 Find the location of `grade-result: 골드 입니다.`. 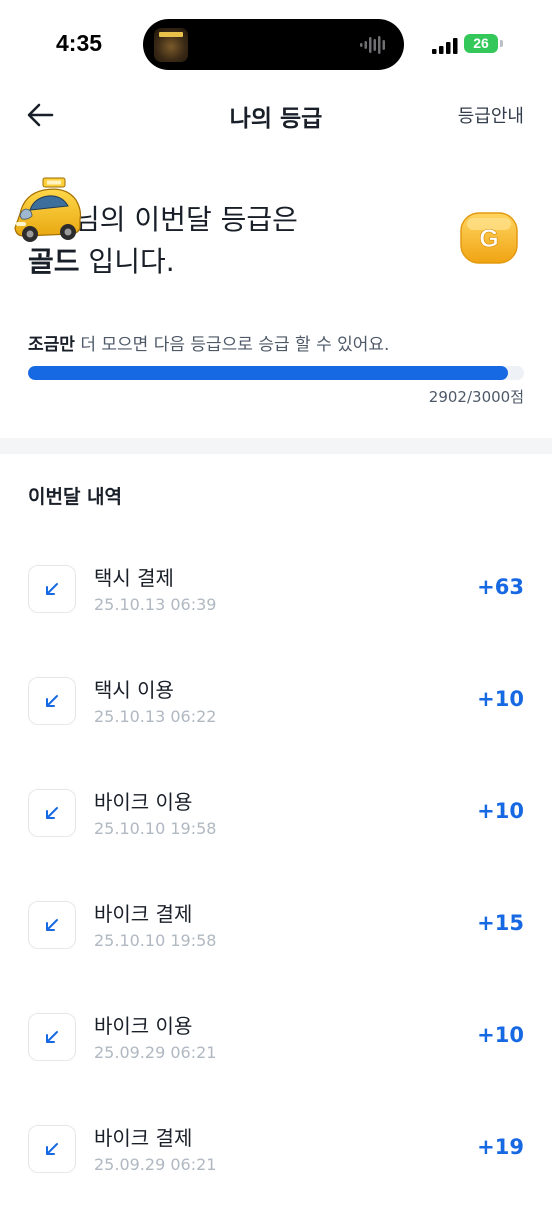

grade-result: 골드 입니다. is located at coordinates (101, 260).